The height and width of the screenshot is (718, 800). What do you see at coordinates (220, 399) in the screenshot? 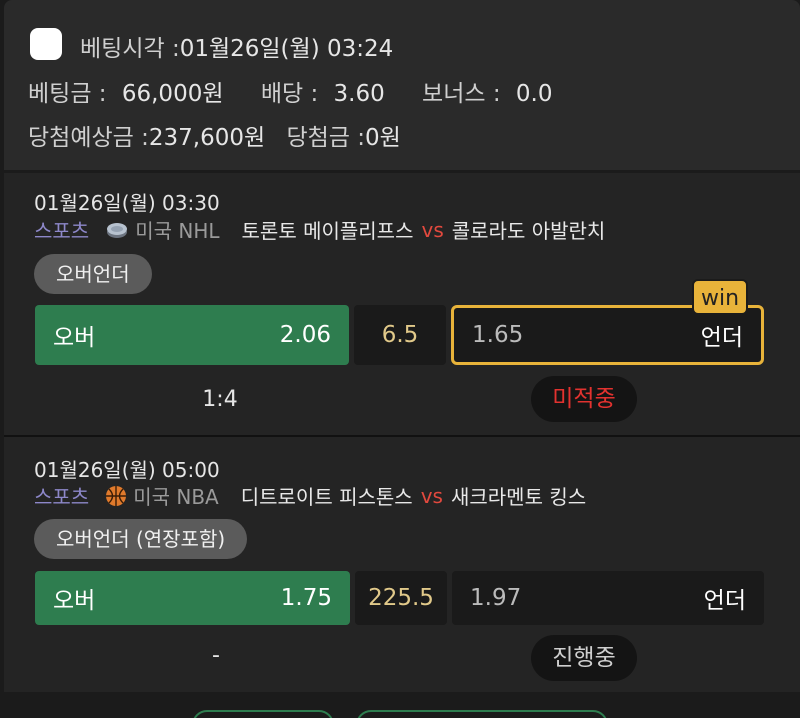
I see `game-score: 1:4` at bounding box center [220, 399].